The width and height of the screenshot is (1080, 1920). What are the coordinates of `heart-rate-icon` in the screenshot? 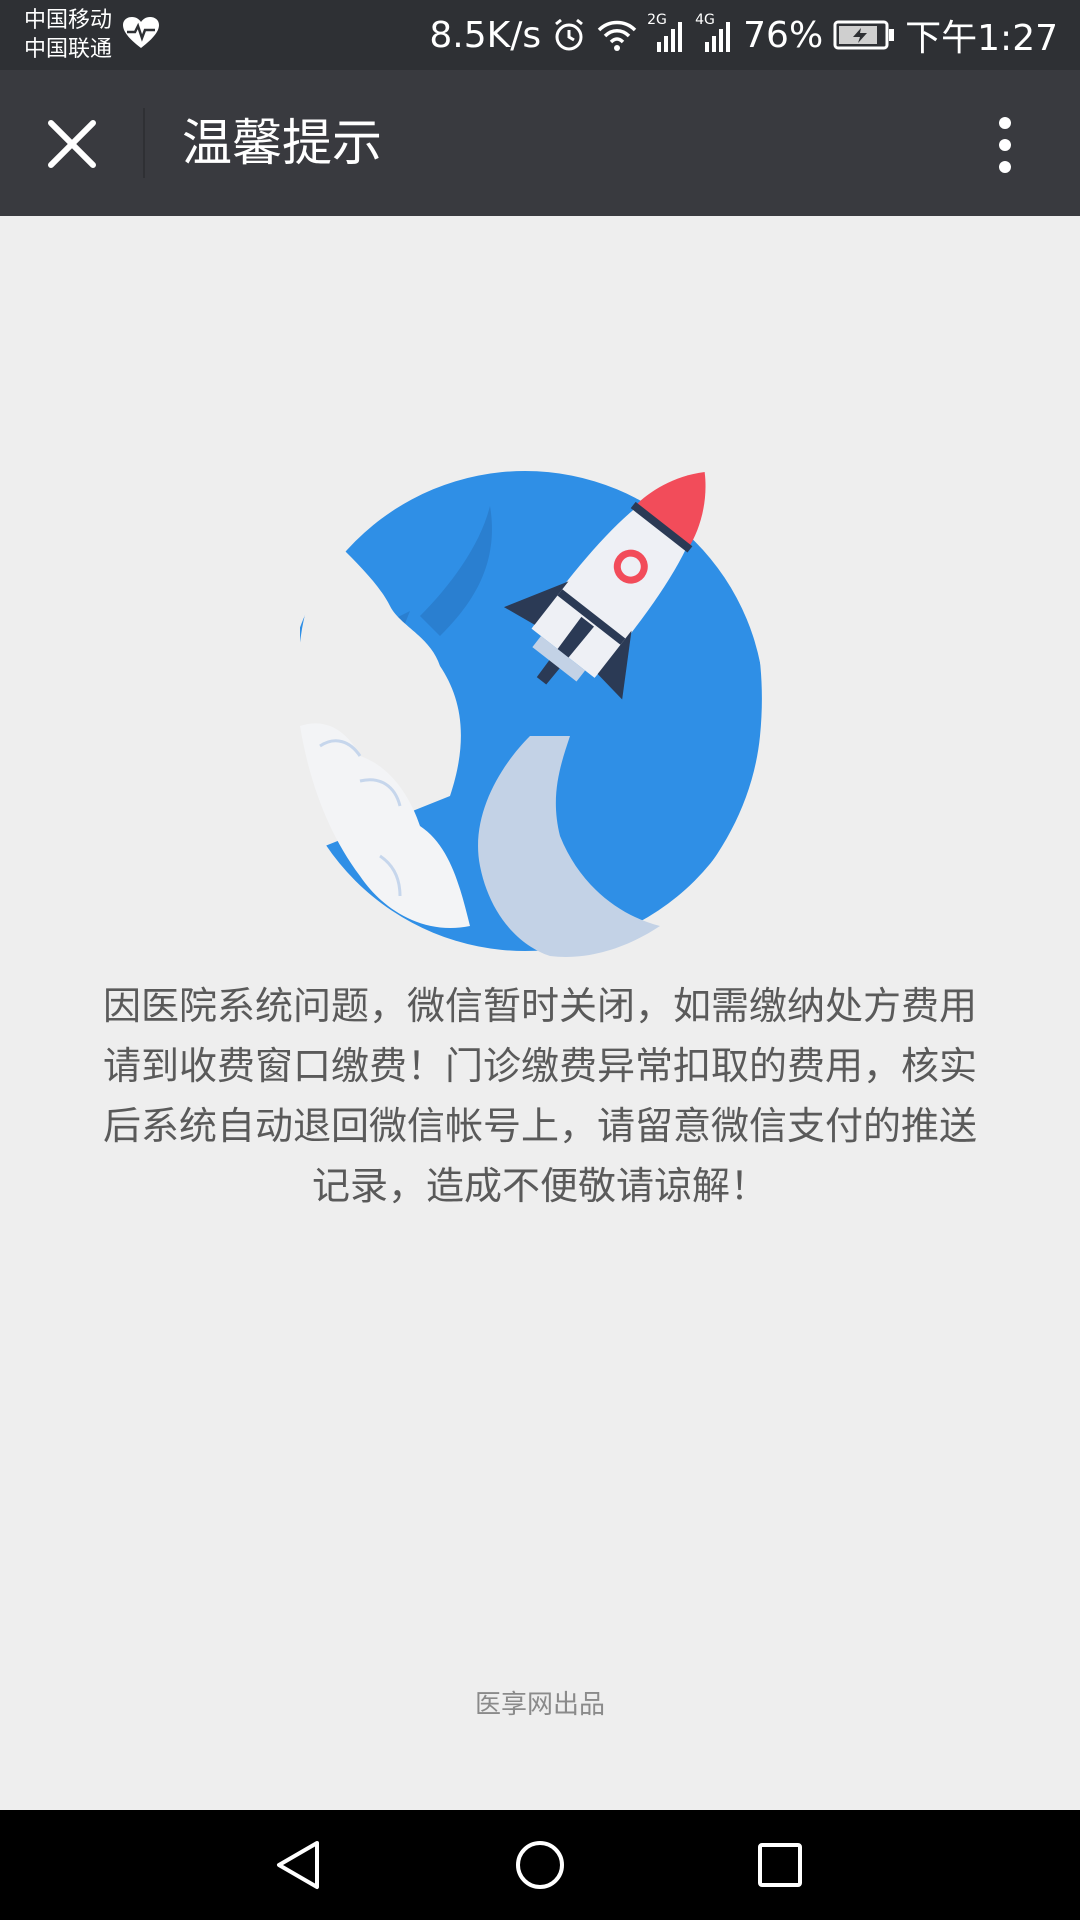 It's located at (141, 32).